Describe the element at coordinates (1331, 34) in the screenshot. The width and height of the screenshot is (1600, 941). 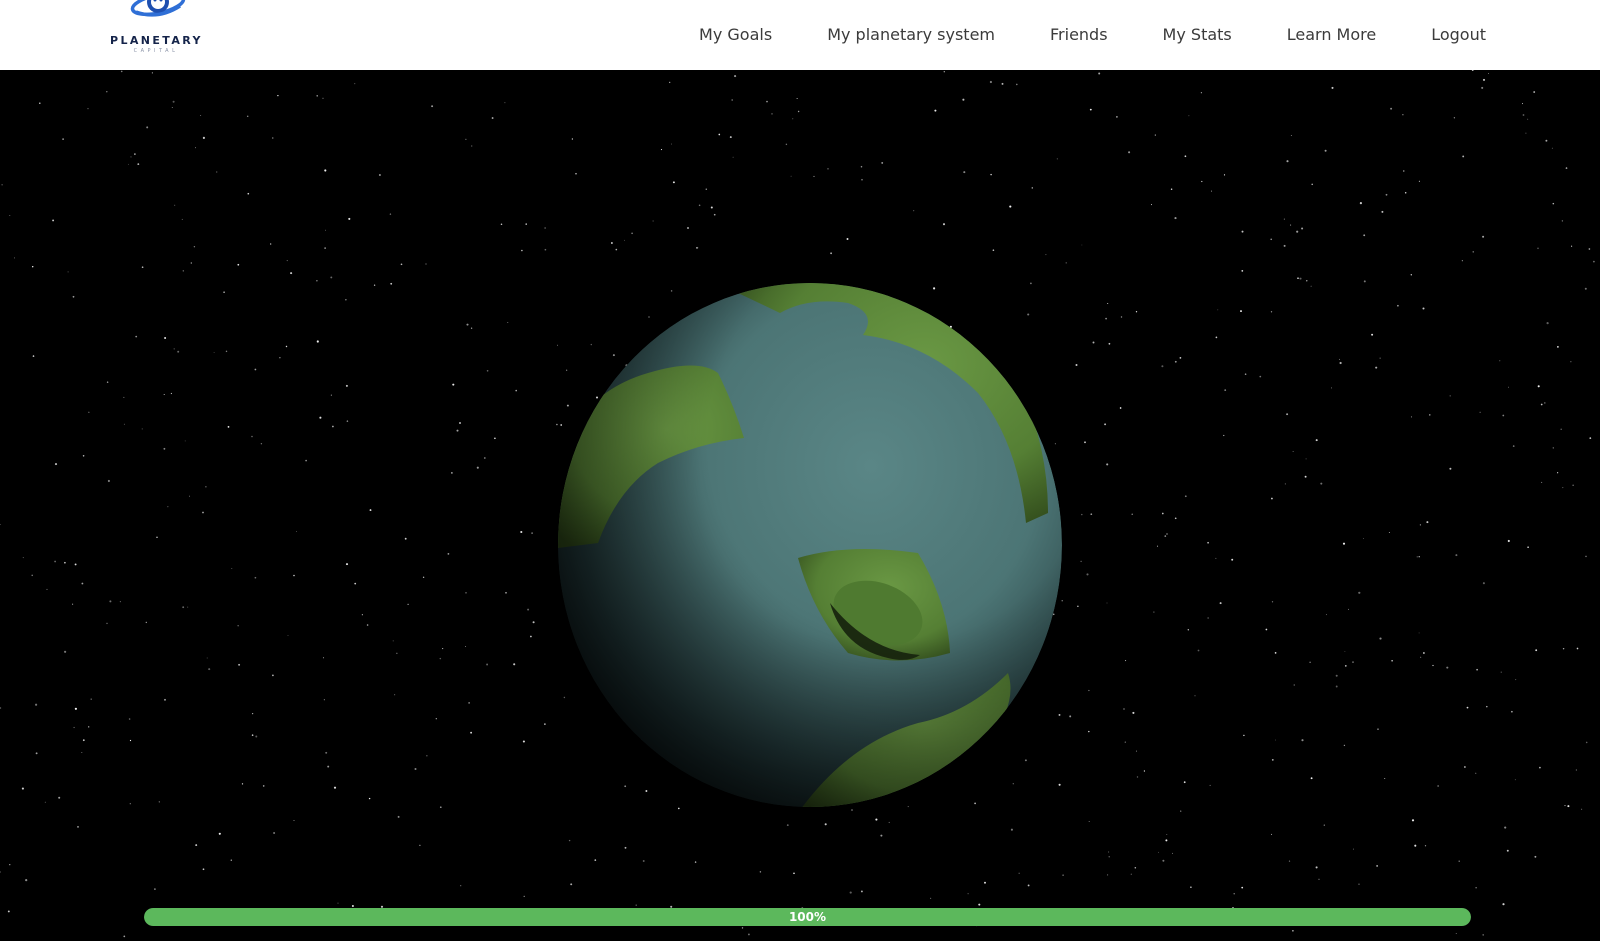
I see `nav-learn-more: Learn More` at that location.